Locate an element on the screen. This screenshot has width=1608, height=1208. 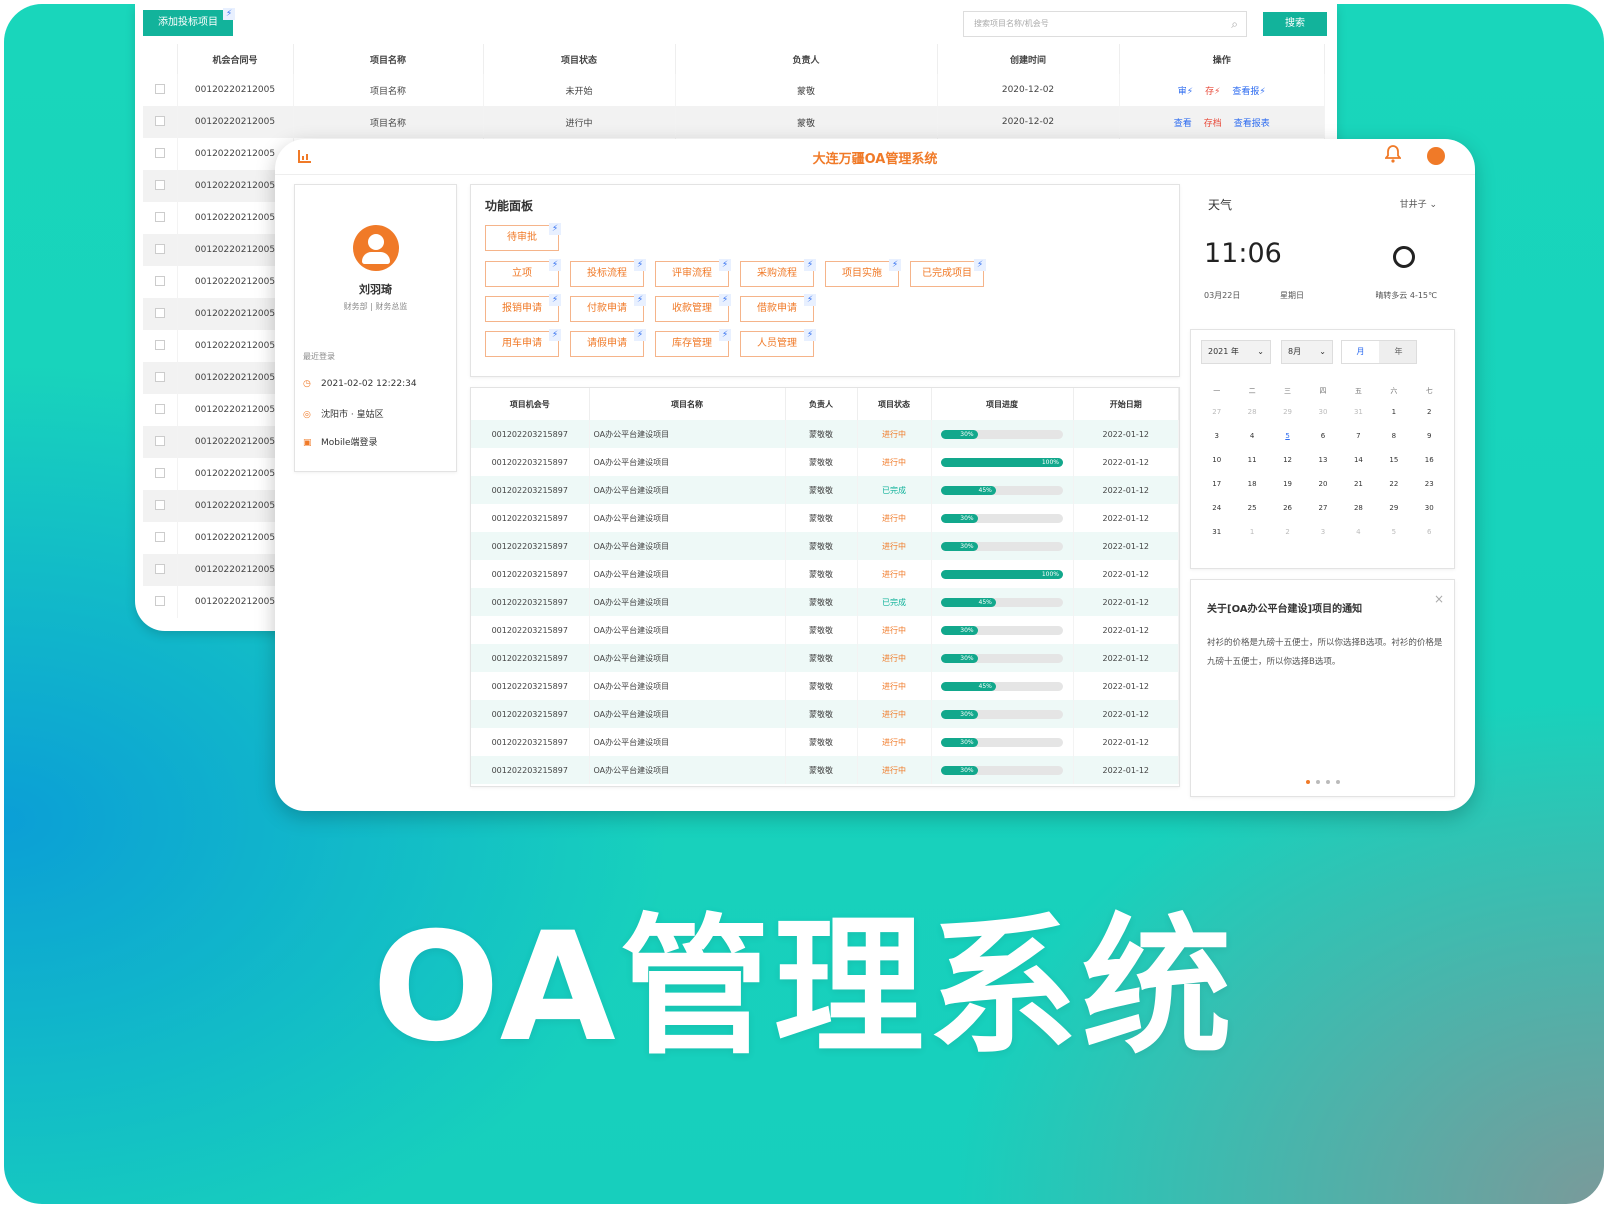
close-icon: × is located at coordinates (1439, 599).